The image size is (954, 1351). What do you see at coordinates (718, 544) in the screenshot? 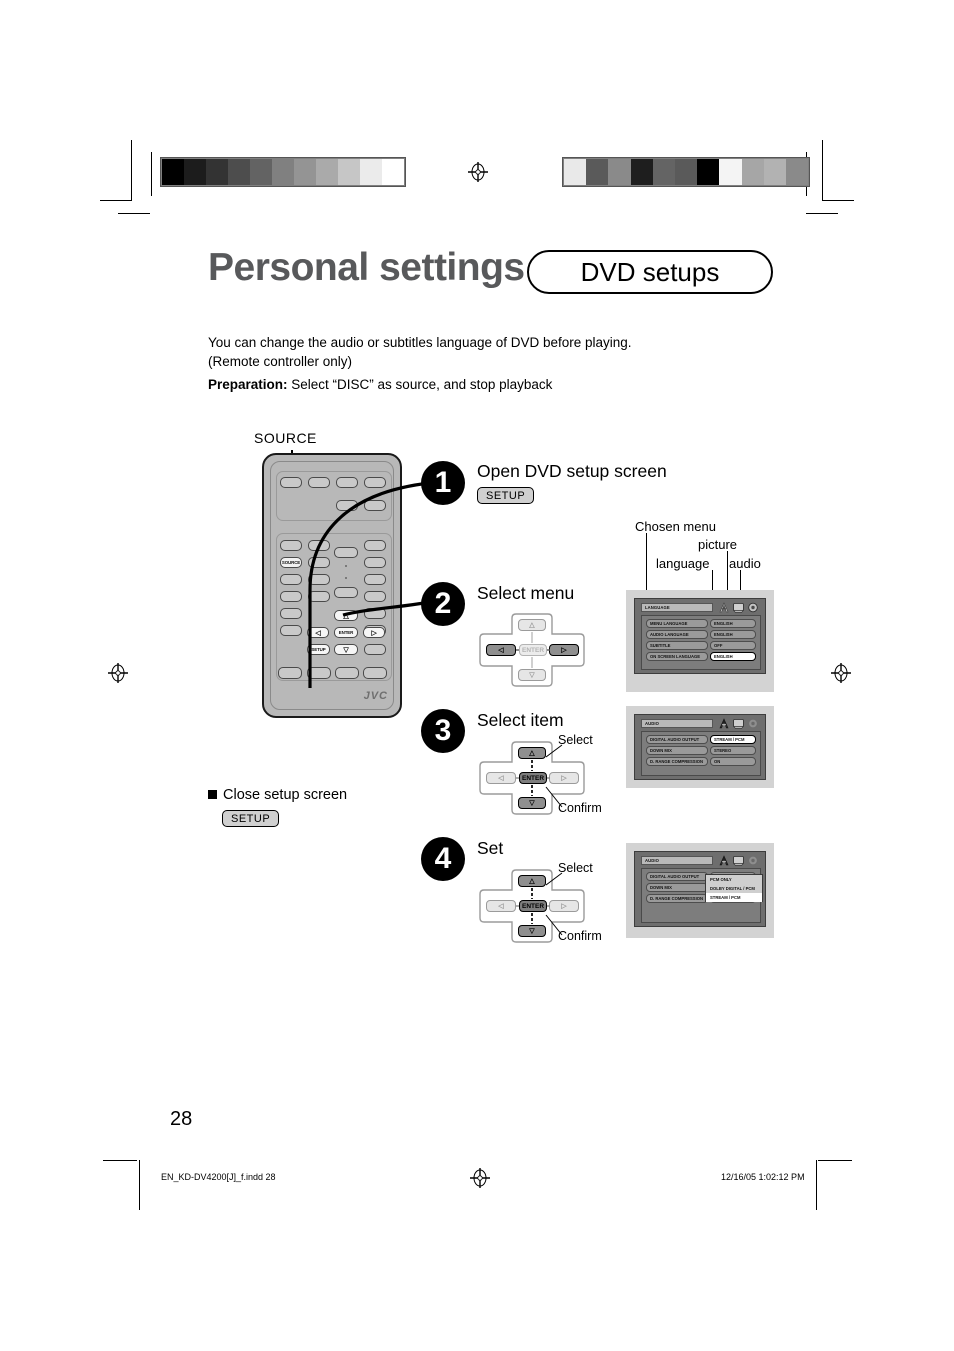
I see `callout-picture: picture` at bounding box center [718, 544].